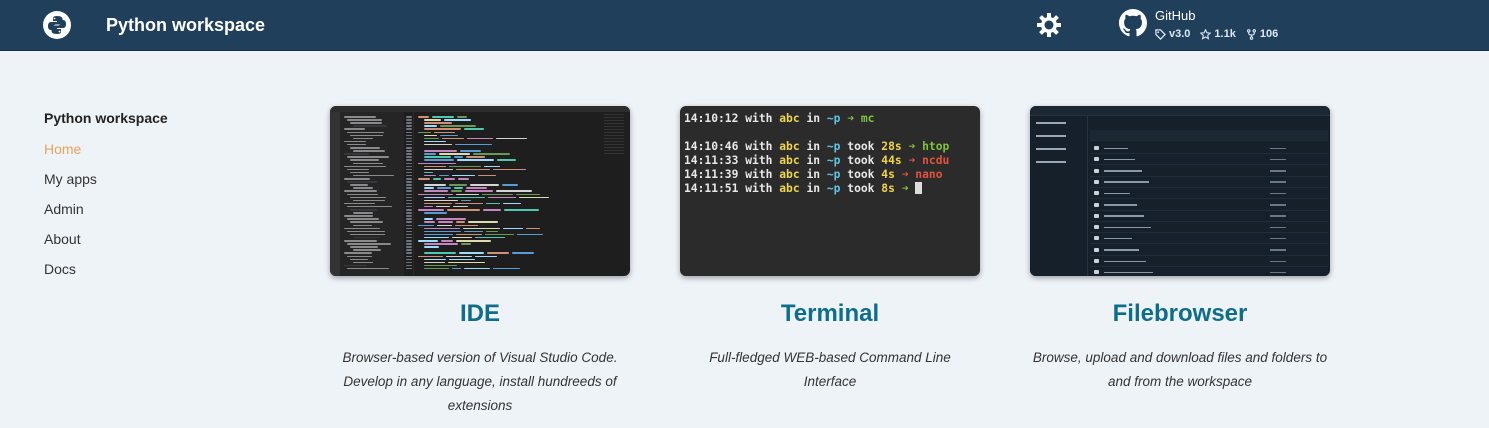 The width and height of the screenshot is (1489, 428). Describe the element at coordinates (480, 314) in the screenshot. I see `card-title-ide: IDE` at that location.